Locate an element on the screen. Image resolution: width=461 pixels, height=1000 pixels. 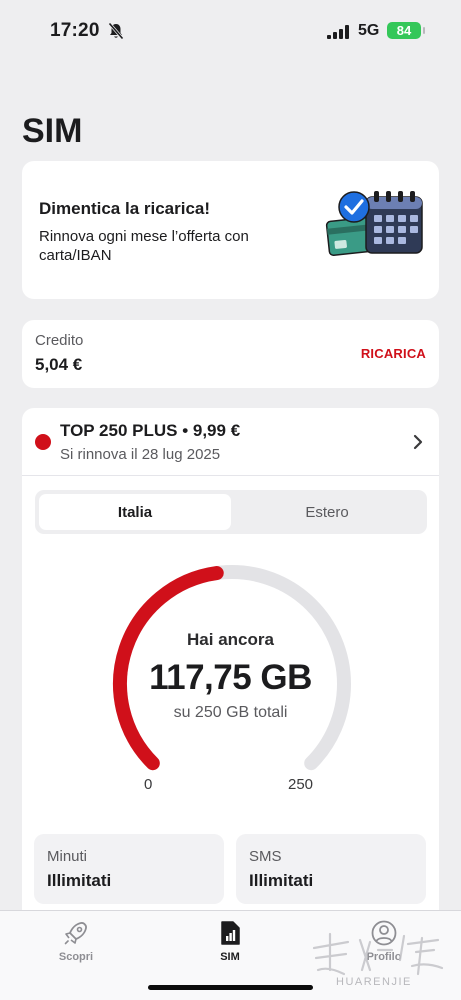
battery-level: 84 is located at coordinates (404, 30).